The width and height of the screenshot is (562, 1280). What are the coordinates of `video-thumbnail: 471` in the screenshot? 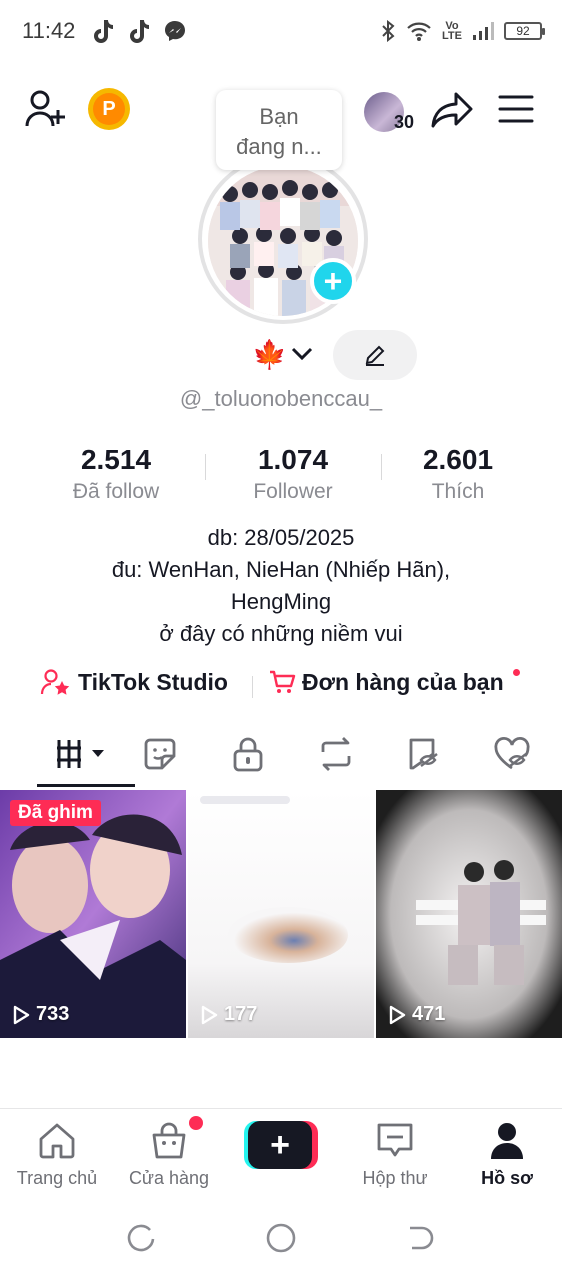 It's located at (469, 914).